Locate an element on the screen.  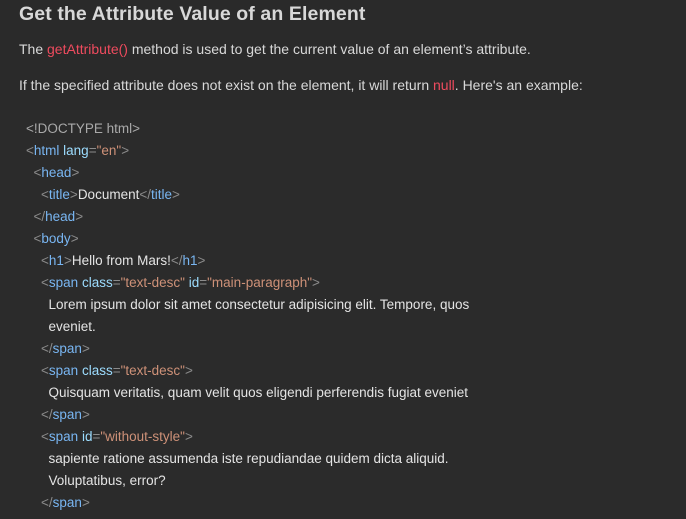
code-string: "en" is located at coordinates (109, 150).